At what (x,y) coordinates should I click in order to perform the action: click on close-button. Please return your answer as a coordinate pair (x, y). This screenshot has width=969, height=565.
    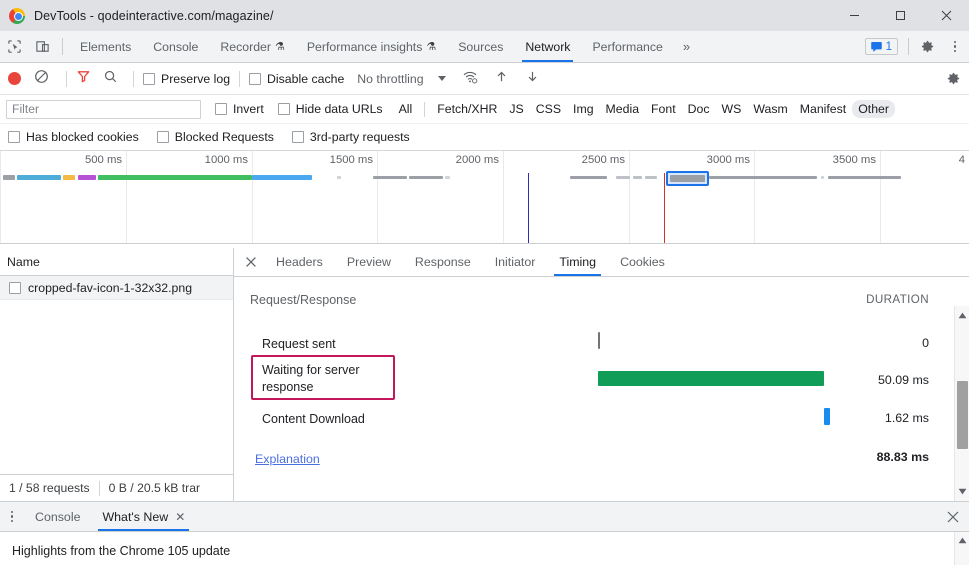
    Looking at the image, I should click on (946, 15).